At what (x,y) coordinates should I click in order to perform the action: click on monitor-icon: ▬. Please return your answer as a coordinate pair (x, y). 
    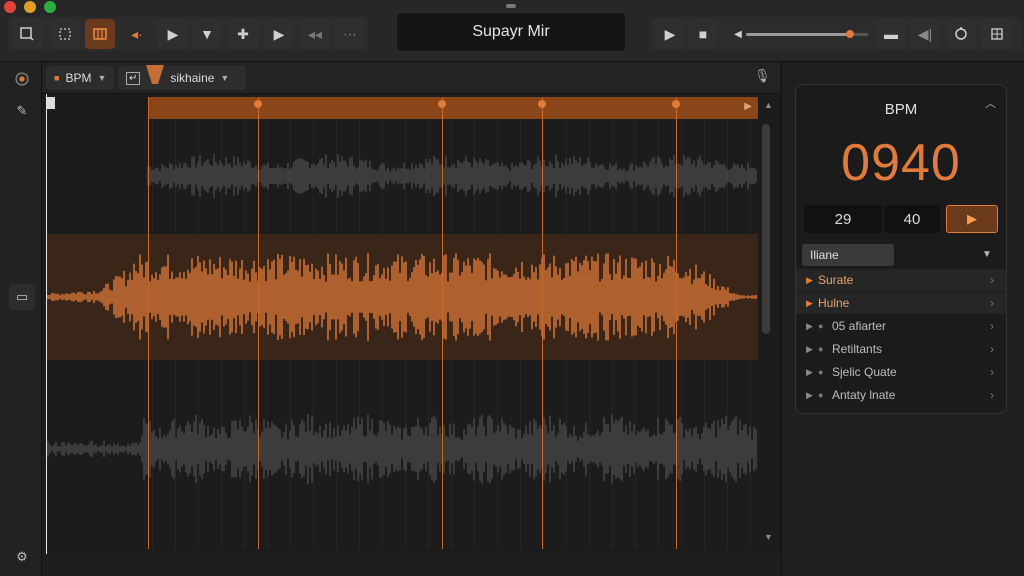
    Looking at the image, I should click on (891, 34).